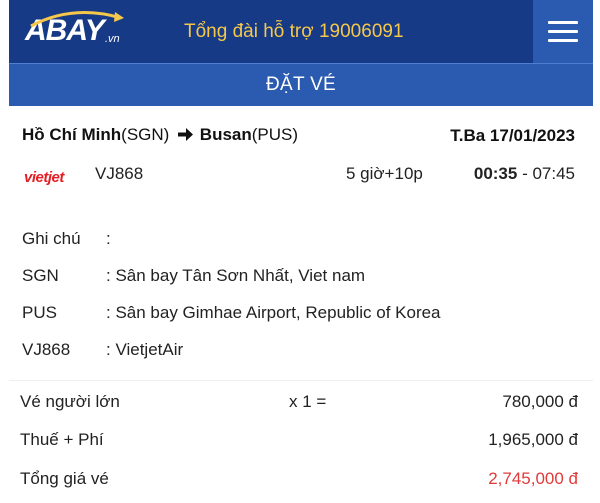 This screenshot has width=600, height=503. I want to click on vietjet-logo: vietjet, so click(45, 177).